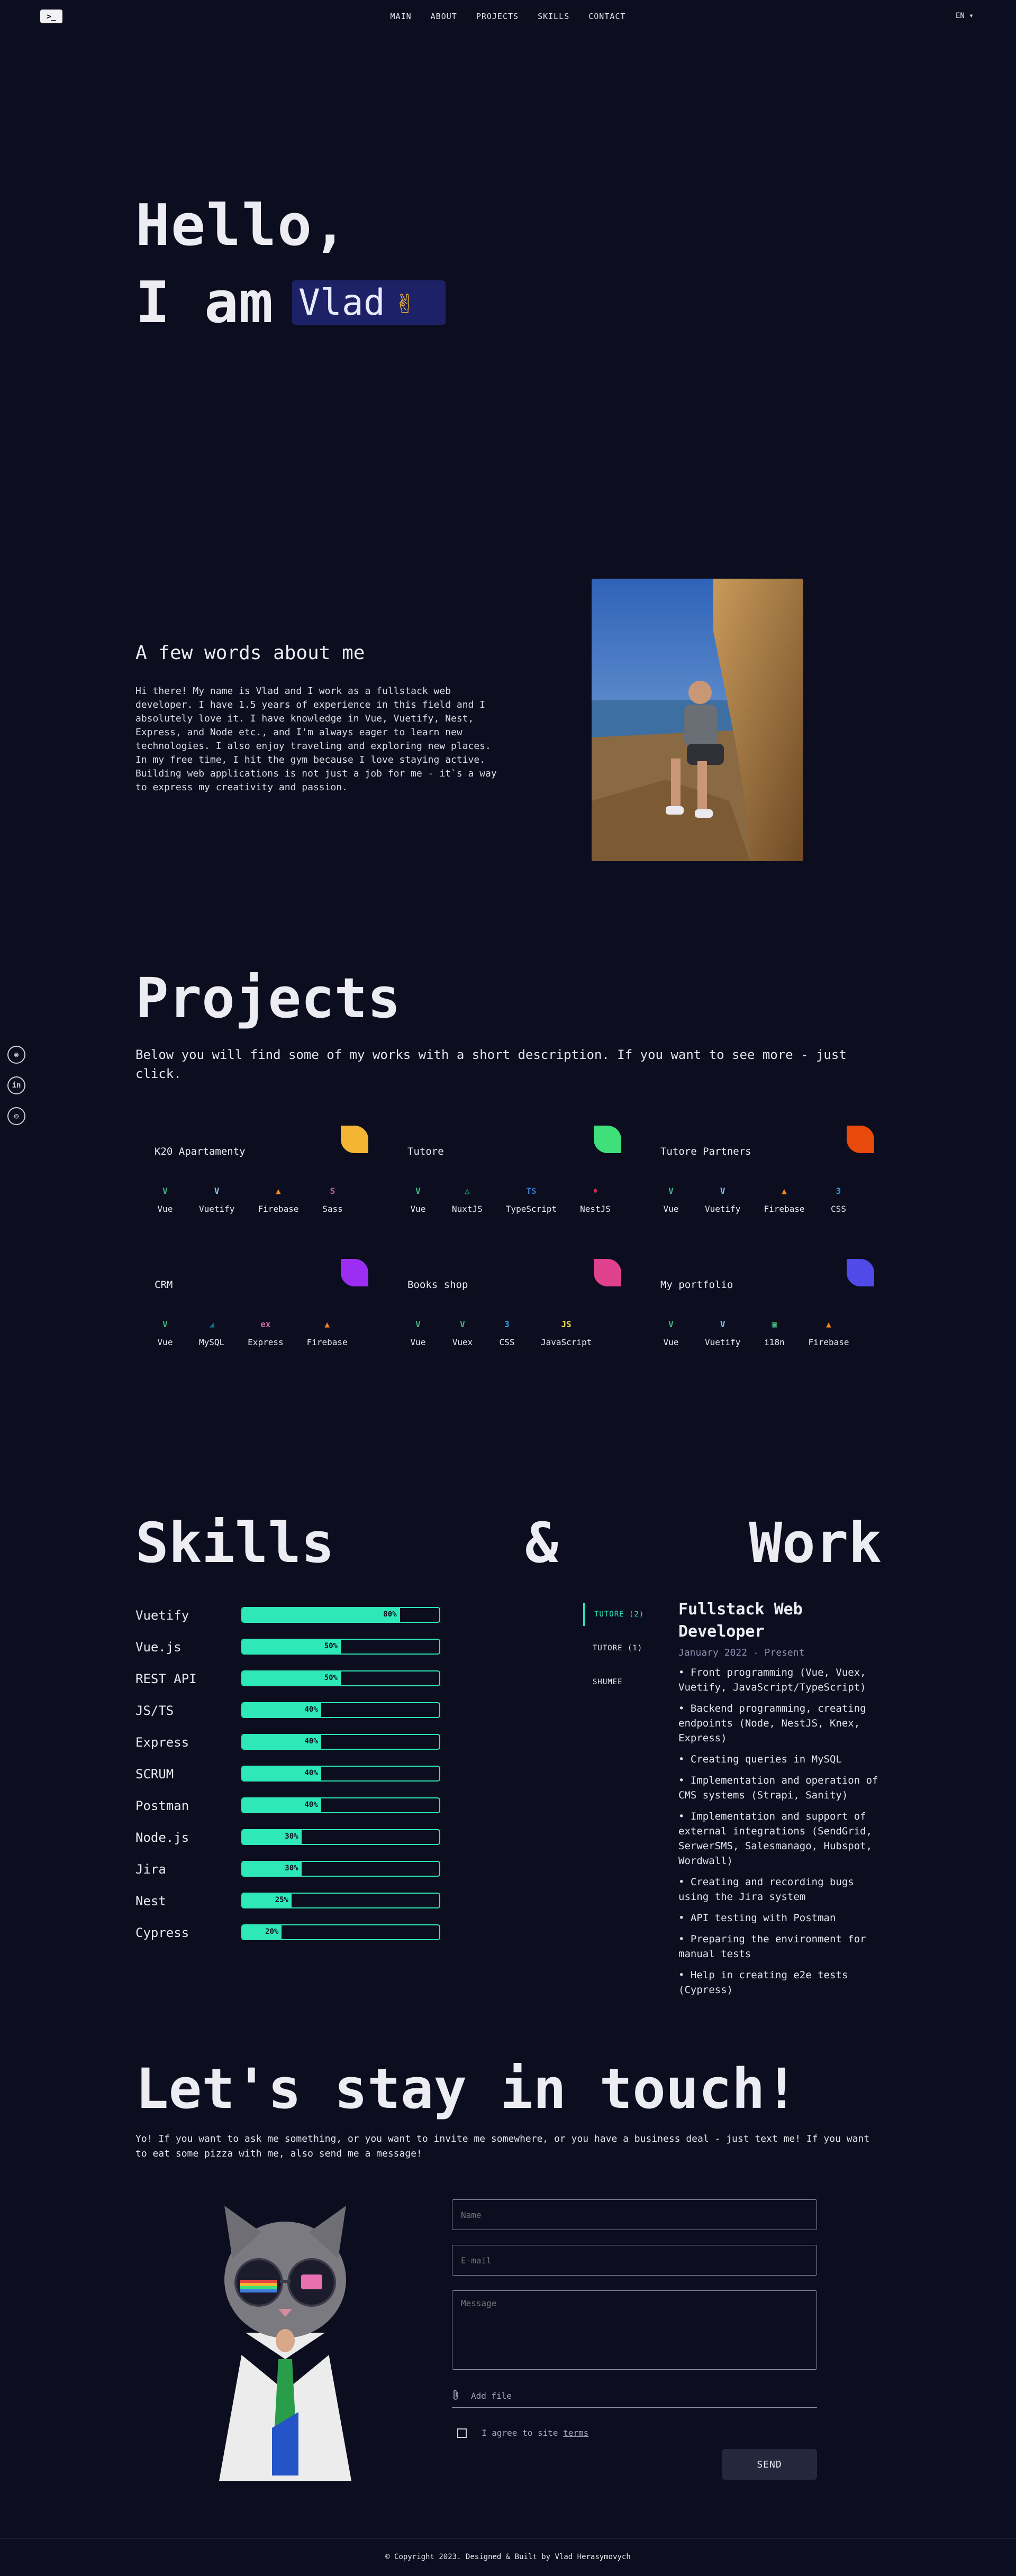  Describe the element at coordinates (162, 1743) in the screenshot. I see `skill-name: Express` at that location.